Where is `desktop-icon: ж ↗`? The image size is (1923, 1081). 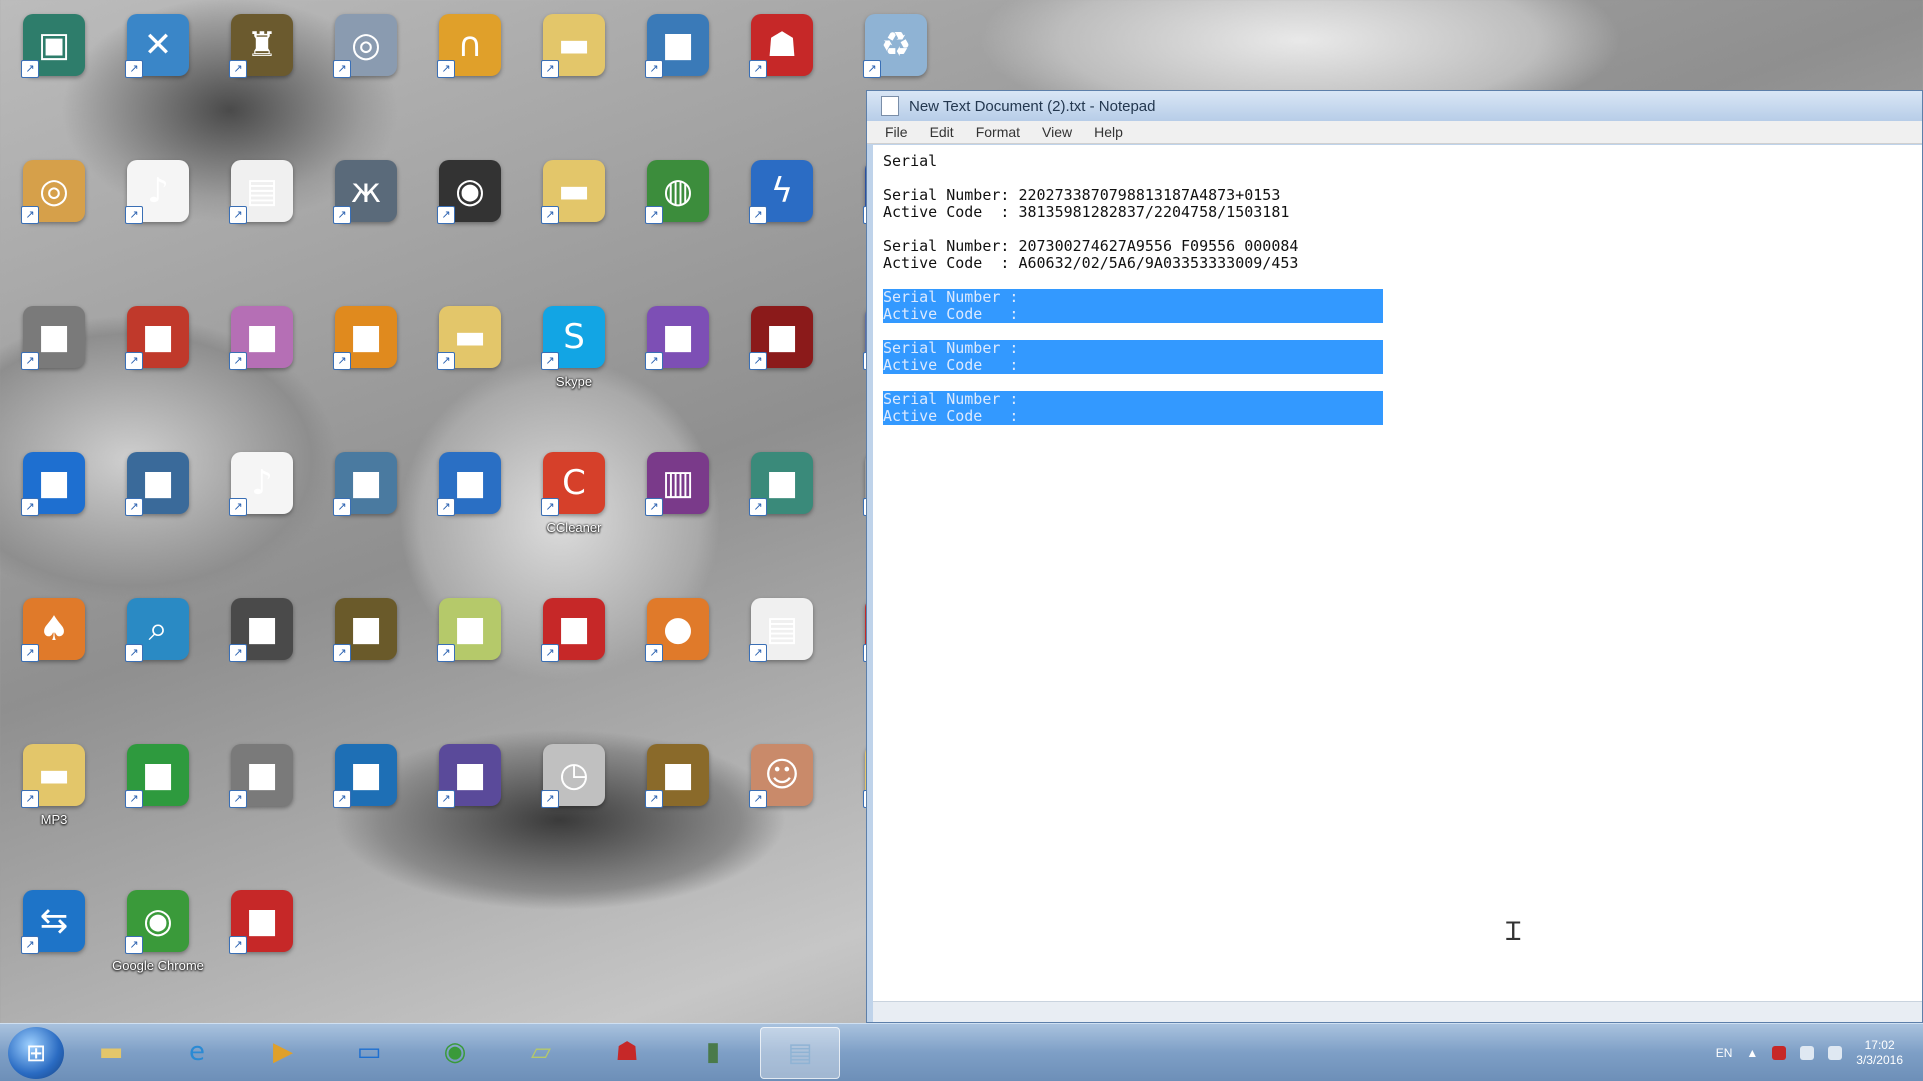
desktop-icon: ж ↗ is located at coordinates (366, 216).